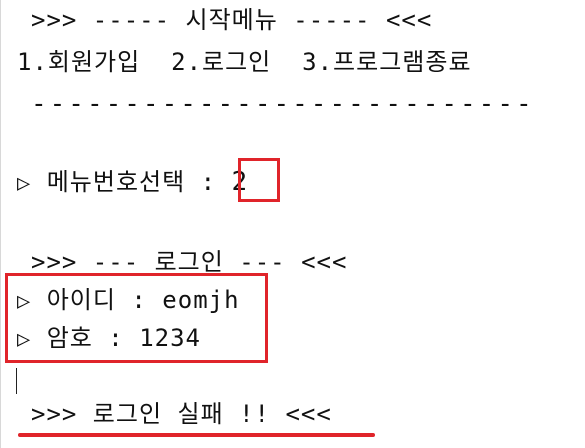  What do you see at coordinates (259, 180) in the screenshot?
I see `choice-highlight-box` at bounding box center [259, 180].